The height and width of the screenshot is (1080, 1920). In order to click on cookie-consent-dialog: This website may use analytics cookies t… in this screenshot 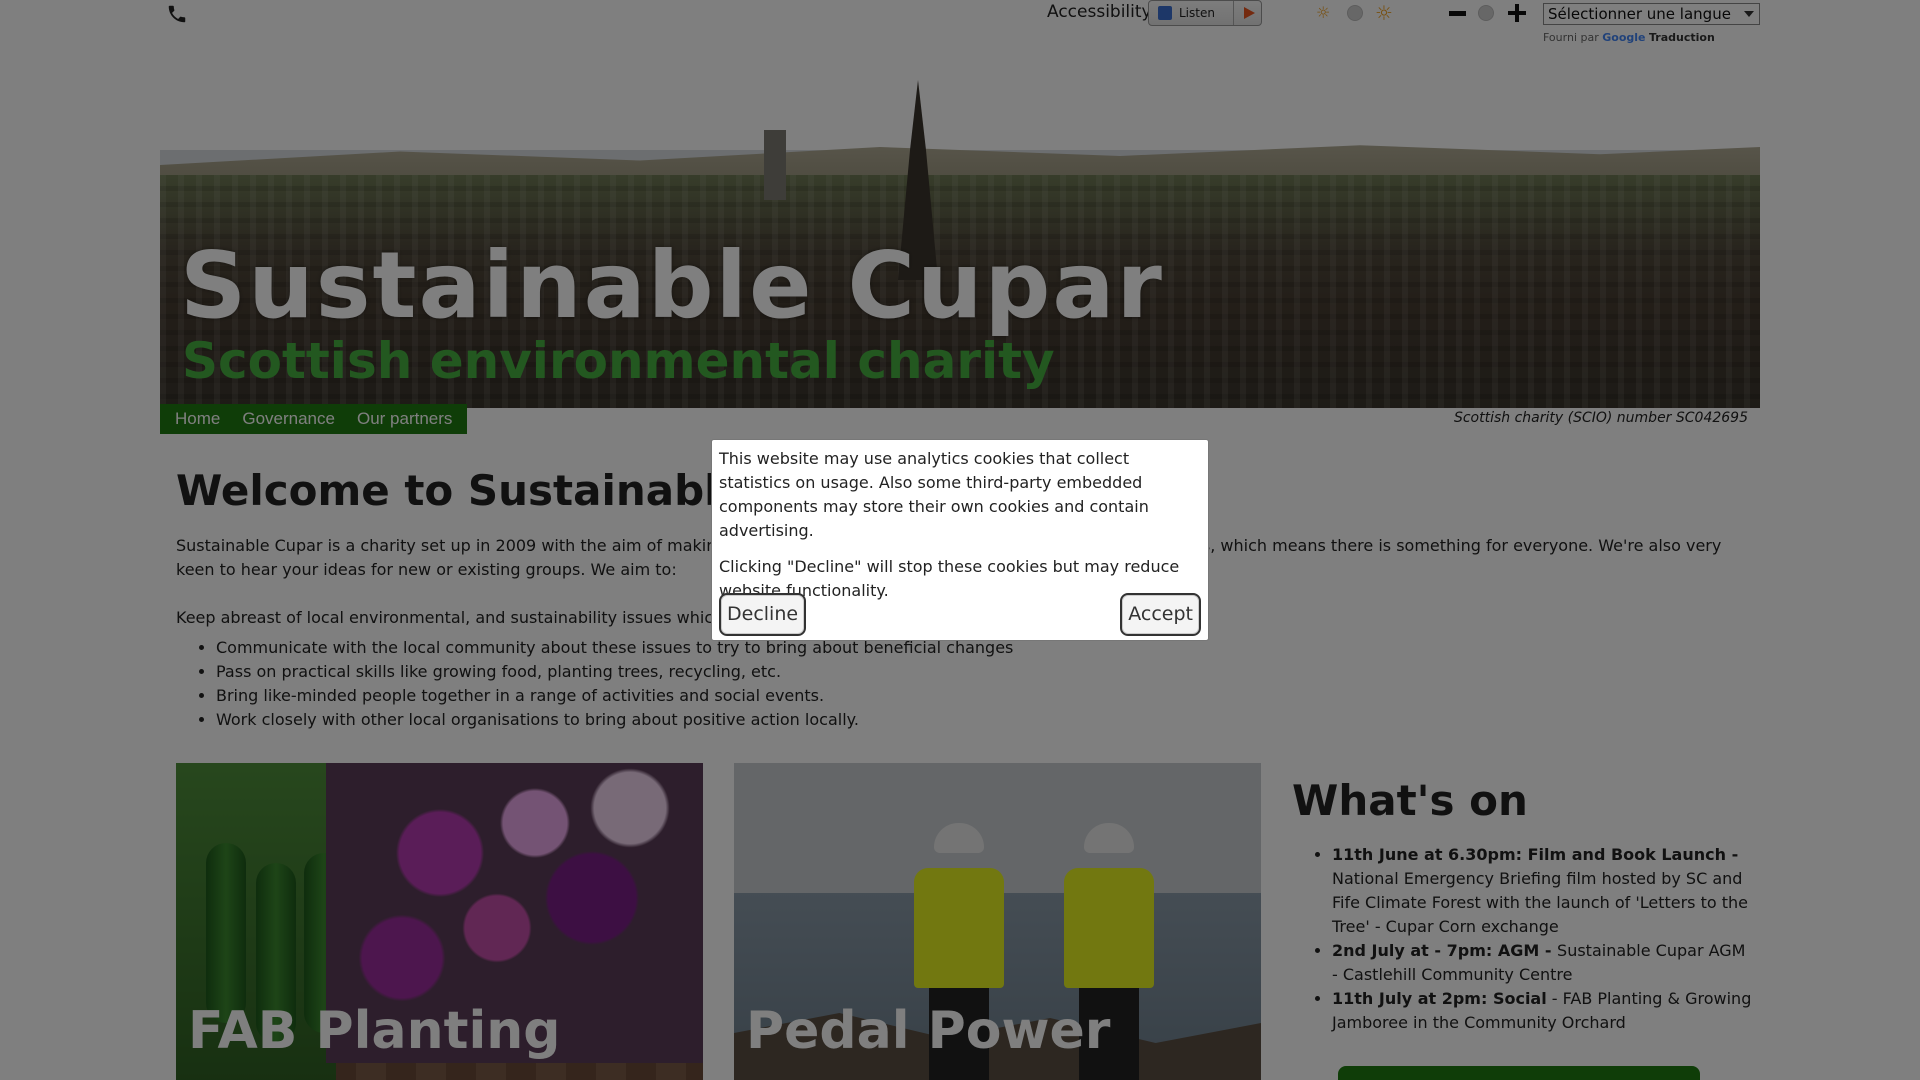, I will do `click(960, 540)`.